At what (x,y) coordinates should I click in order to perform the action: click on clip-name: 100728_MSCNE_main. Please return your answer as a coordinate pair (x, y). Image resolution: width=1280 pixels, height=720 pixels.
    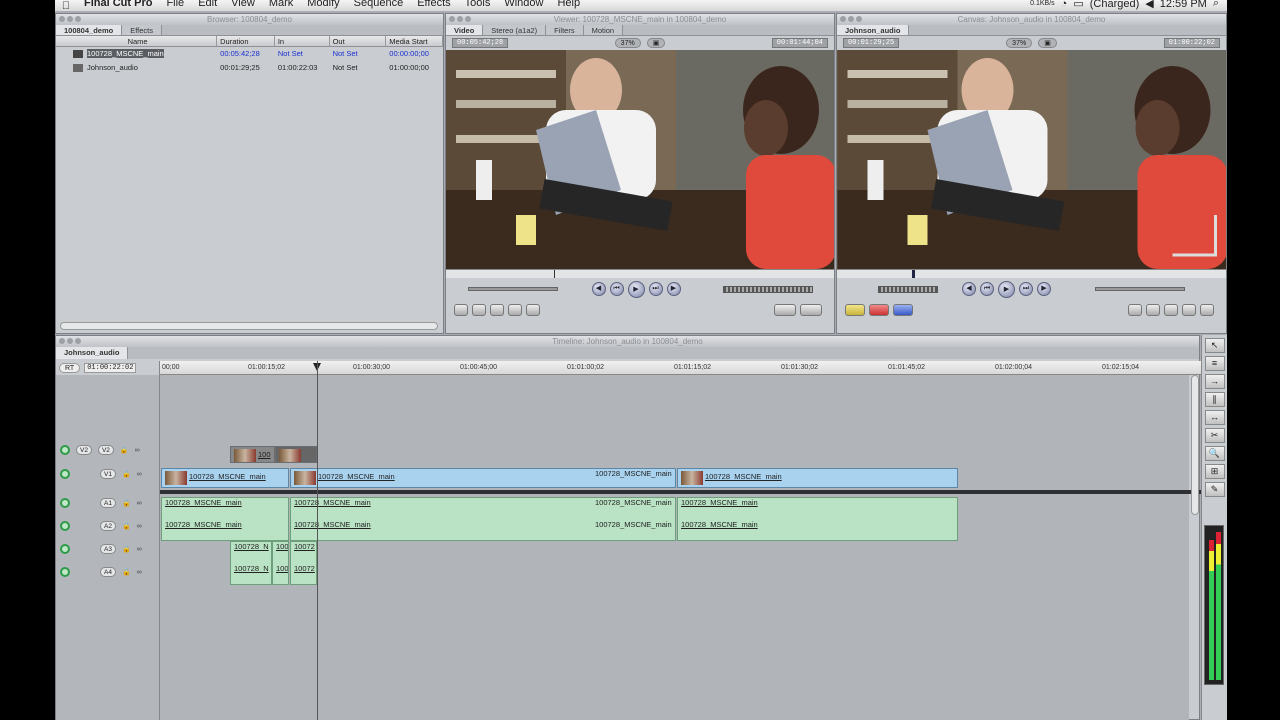
    Looking at the image, I should click on (125, 53).